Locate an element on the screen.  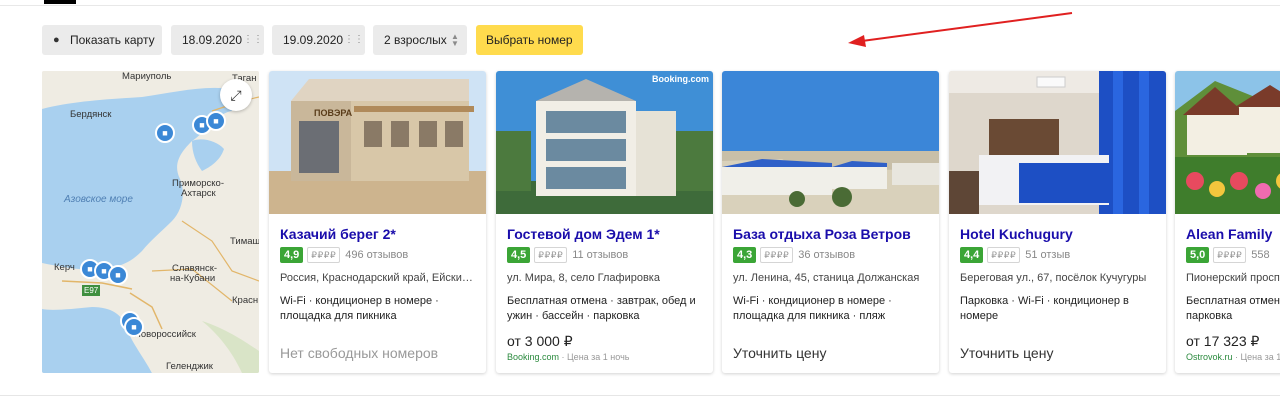
reviews-link: 51 отзыв is located at coordinates (1047, 255).